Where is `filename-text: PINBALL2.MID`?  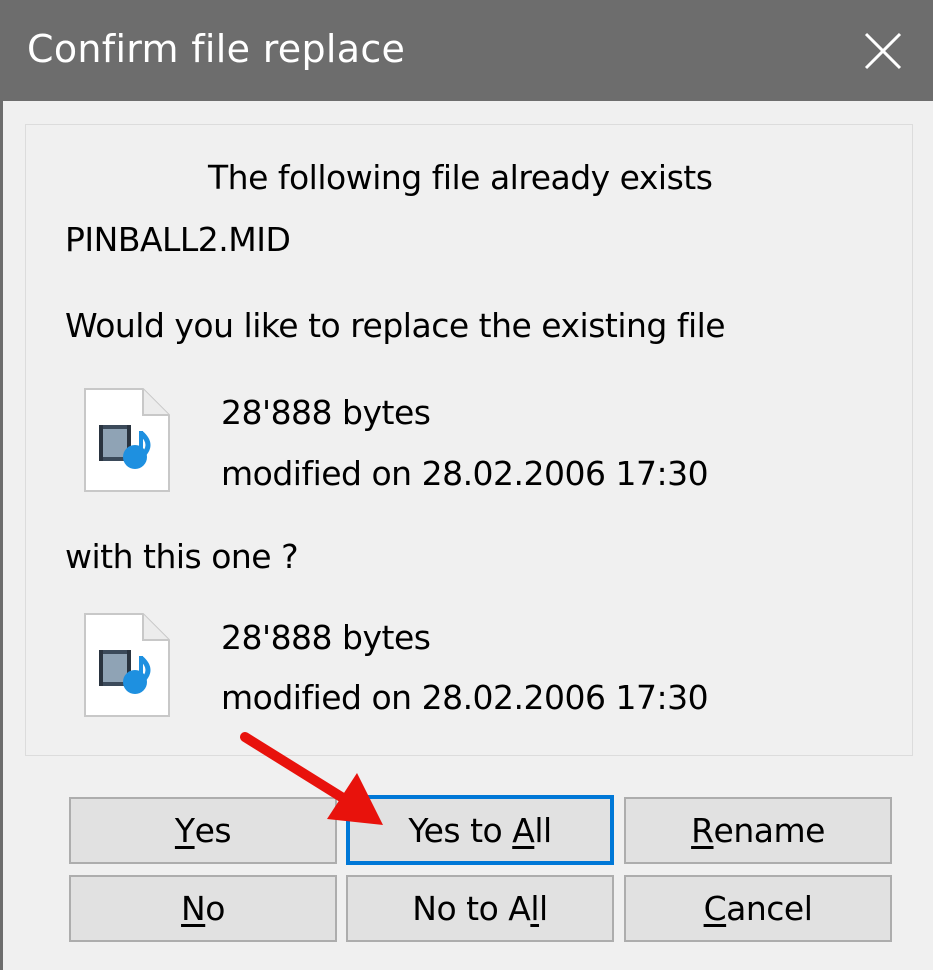 filename-text: PINBALL2.MID is located at coordinates (178, 239).